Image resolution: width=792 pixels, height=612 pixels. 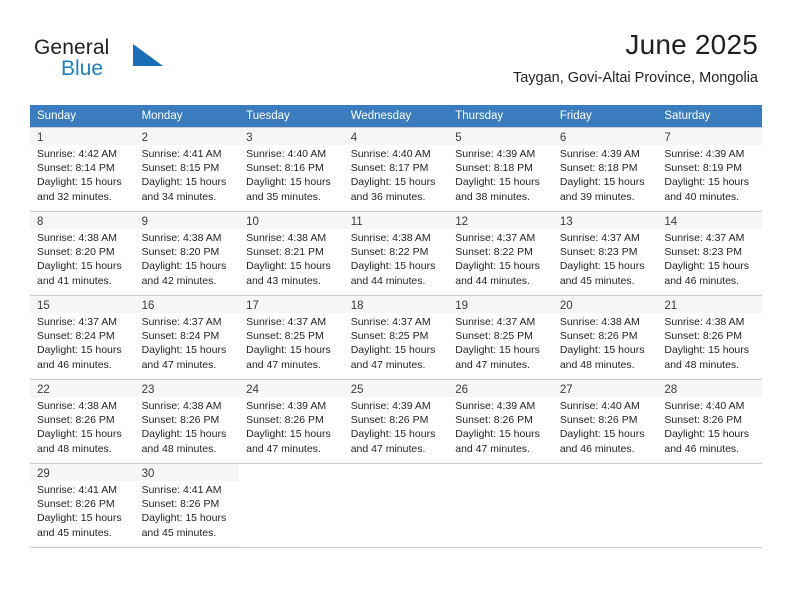 What do you see at coordinates (283, 280) in the screenshot?
I see `day-detail-daylight-line-2: and 43 minutes.` at bounding box center [283, 280].